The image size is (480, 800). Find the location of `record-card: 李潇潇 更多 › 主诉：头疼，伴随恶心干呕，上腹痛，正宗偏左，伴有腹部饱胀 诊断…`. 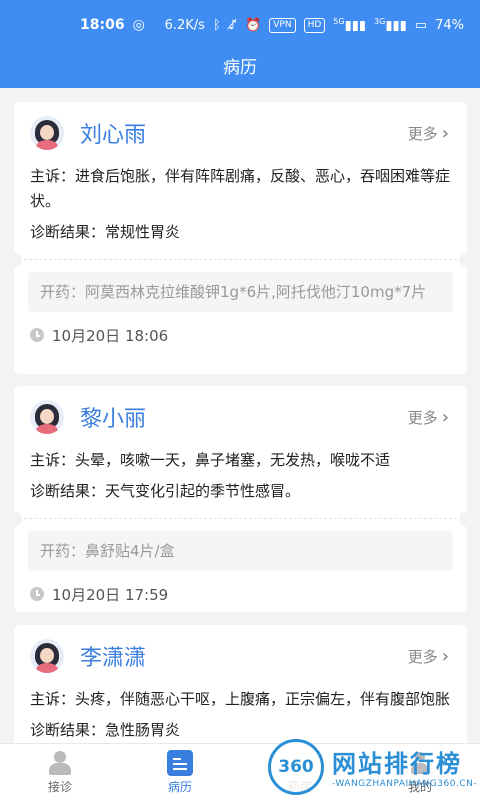

record-card: 李潇潇 更多 › 主诉：头疼，伴随恶心干呕，上腹痛，正宗偏左，伴有腹部饱胀 诊断… is located at coordinates (240, 684).